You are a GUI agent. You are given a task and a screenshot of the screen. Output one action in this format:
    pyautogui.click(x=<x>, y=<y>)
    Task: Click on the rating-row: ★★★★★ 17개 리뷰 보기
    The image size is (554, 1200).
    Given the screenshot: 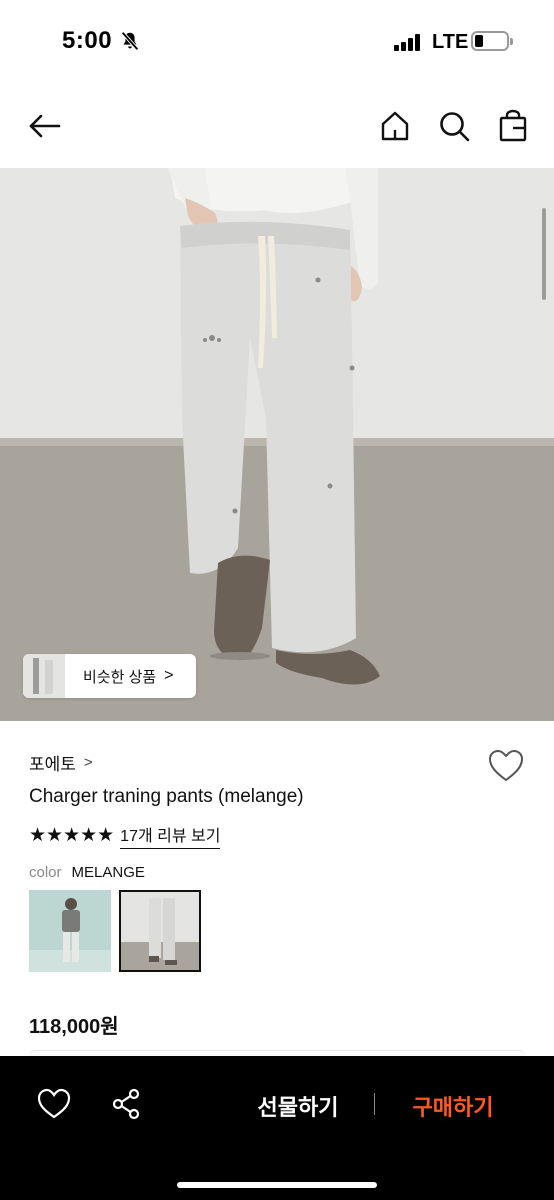 What is the action you would take?
    pyautogui.click(x=125, y=835)
    